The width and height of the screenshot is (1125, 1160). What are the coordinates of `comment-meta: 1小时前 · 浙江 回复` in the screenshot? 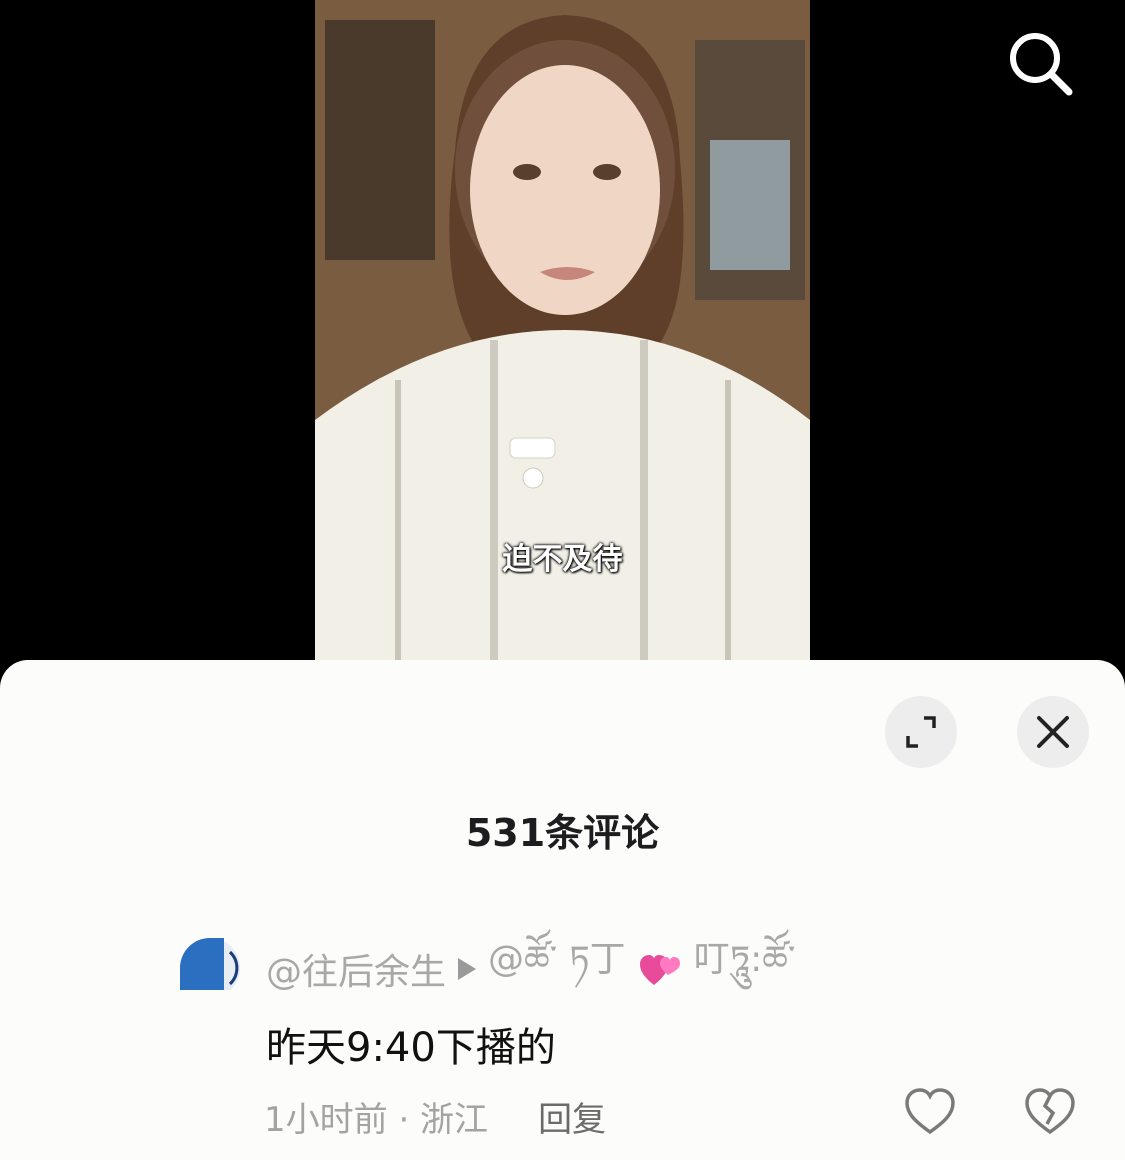 It's located at (435, 1116).